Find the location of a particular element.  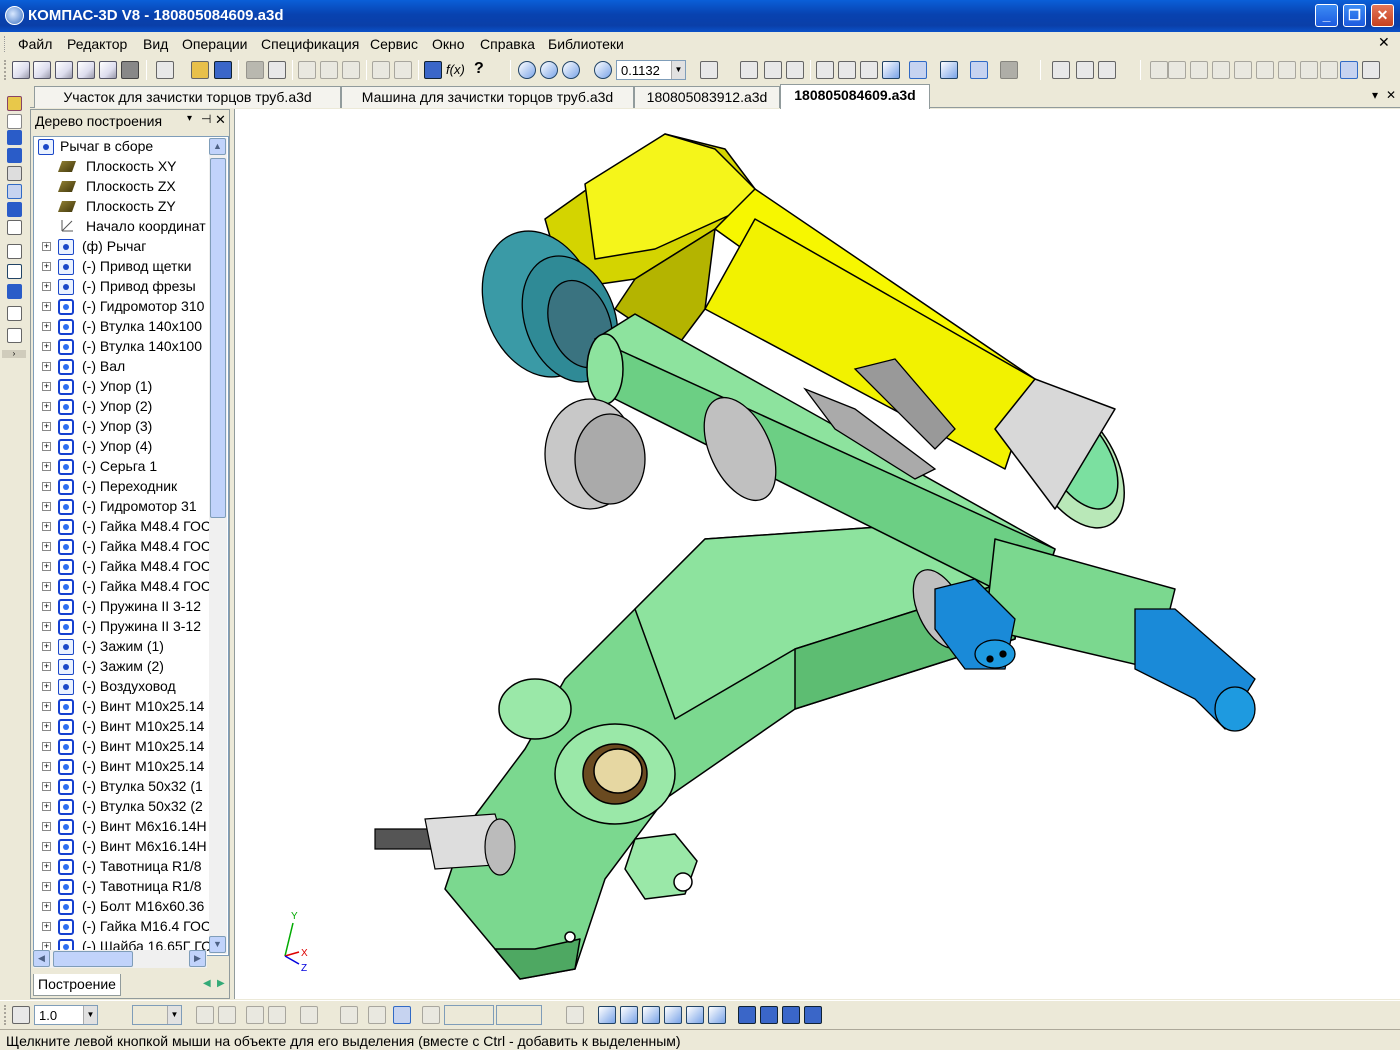

tree-root: Рычаг в сборе is located at coordinates (122, 147).